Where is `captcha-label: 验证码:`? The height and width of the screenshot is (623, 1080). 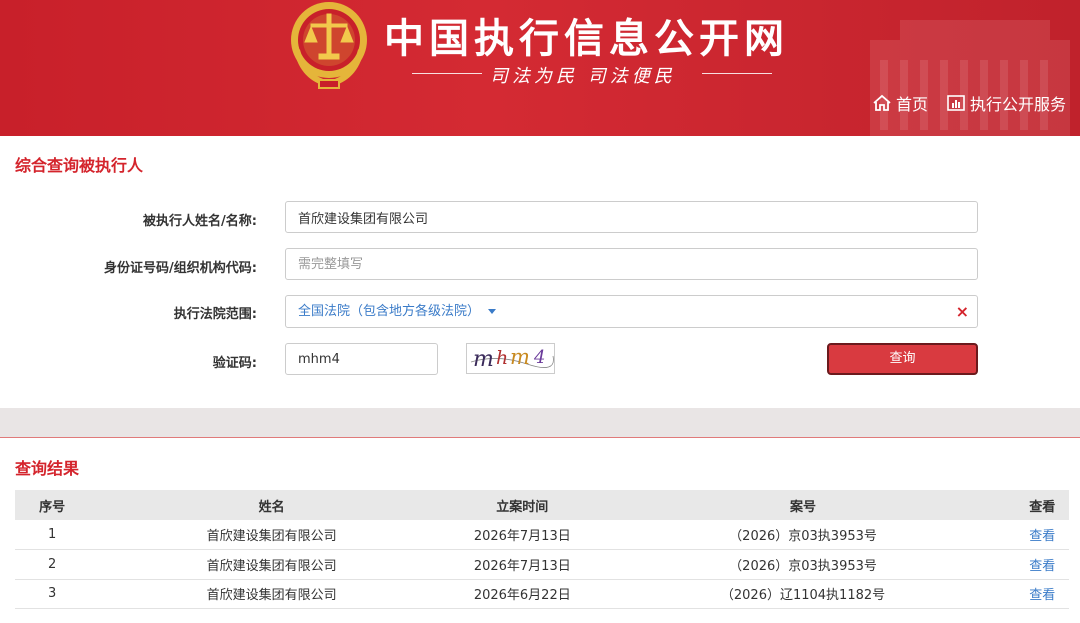
captcha-label: 验证码: is located at coordinates (234, 363).